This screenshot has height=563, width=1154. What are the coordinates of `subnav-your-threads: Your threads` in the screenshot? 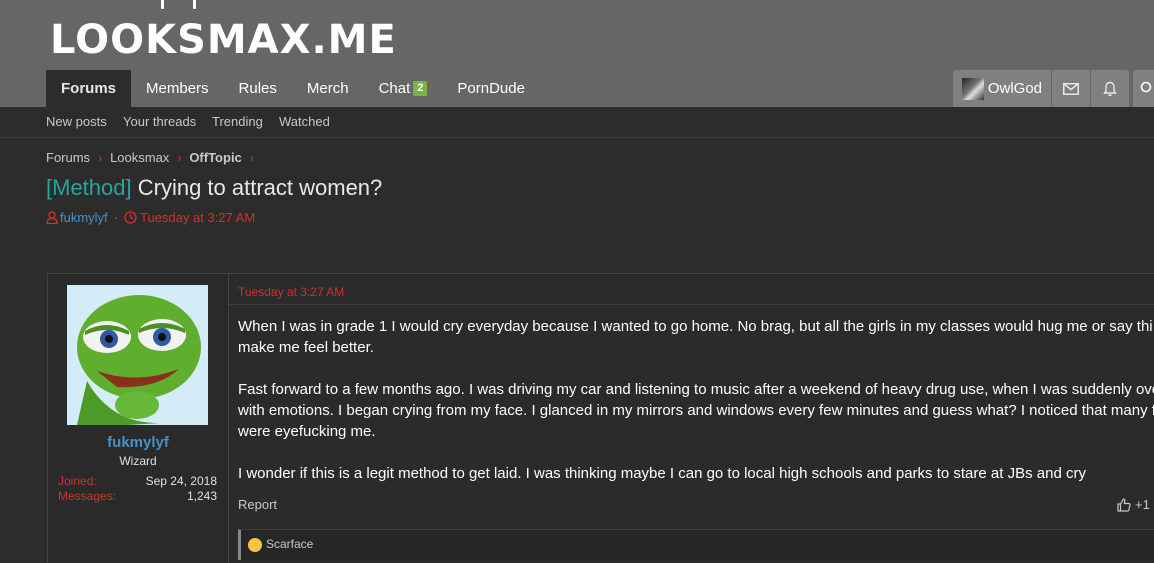 It's located at (159, 121).